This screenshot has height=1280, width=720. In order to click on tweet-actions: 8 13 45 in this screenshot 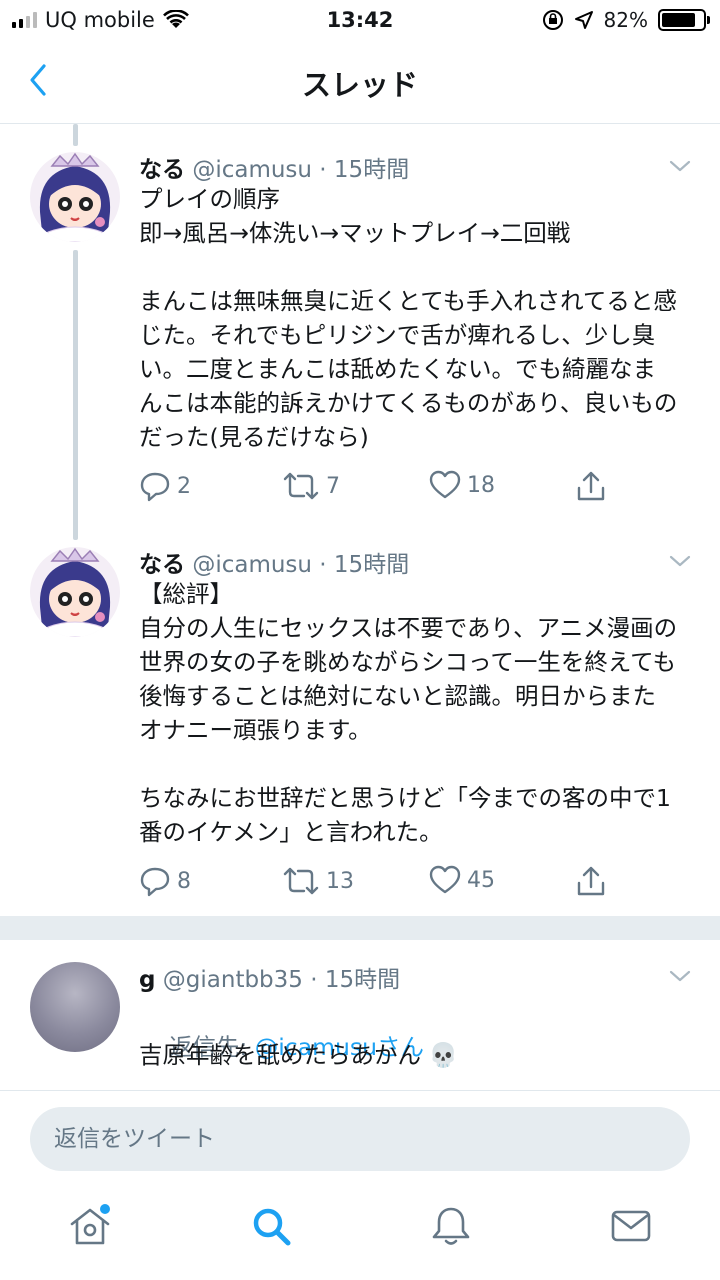, I will do `click(389, 883)`.